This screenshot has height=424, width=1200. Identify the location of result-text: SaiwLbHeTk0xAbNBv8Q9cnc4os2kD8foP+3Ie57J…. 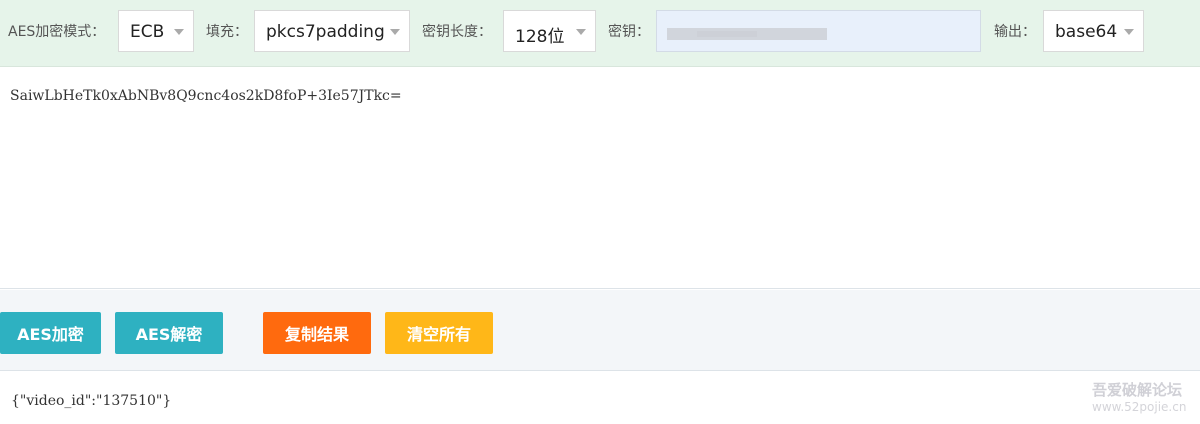
(206, 96).